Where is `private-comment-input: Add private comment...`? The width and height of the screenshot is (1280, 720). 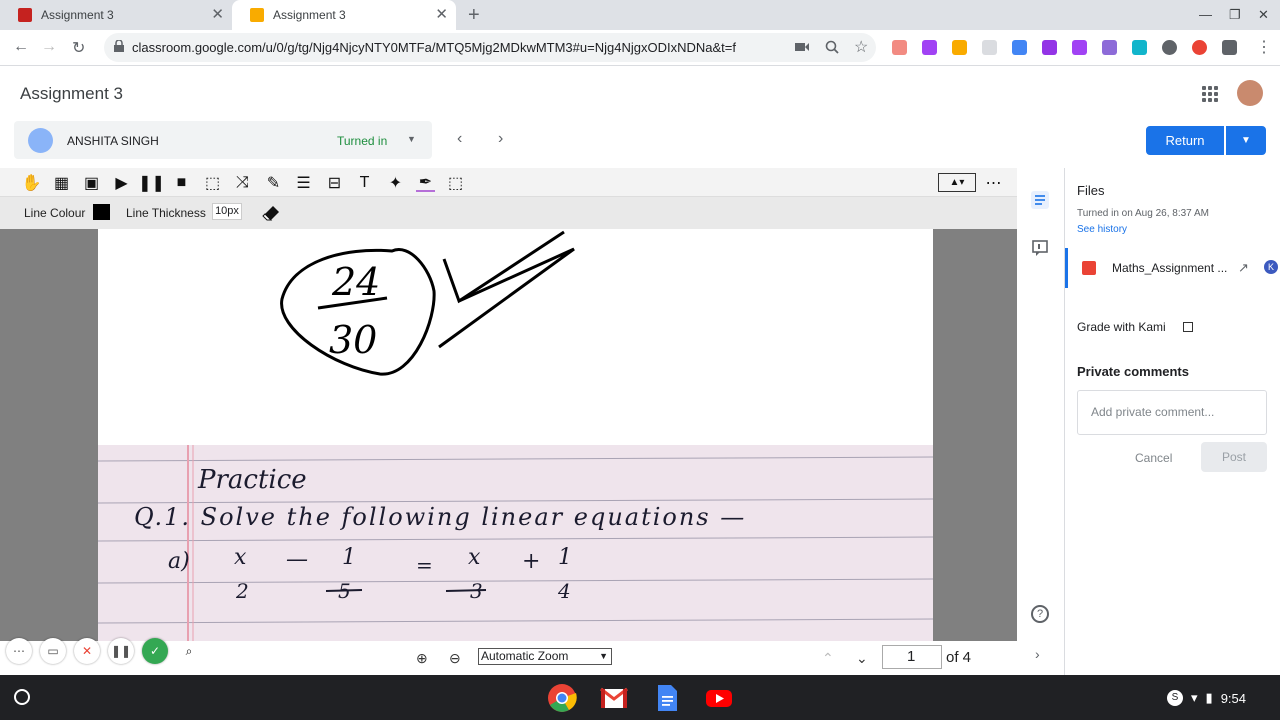
private-comment-input: Add private comment... is located at coordinates (1172, 412).